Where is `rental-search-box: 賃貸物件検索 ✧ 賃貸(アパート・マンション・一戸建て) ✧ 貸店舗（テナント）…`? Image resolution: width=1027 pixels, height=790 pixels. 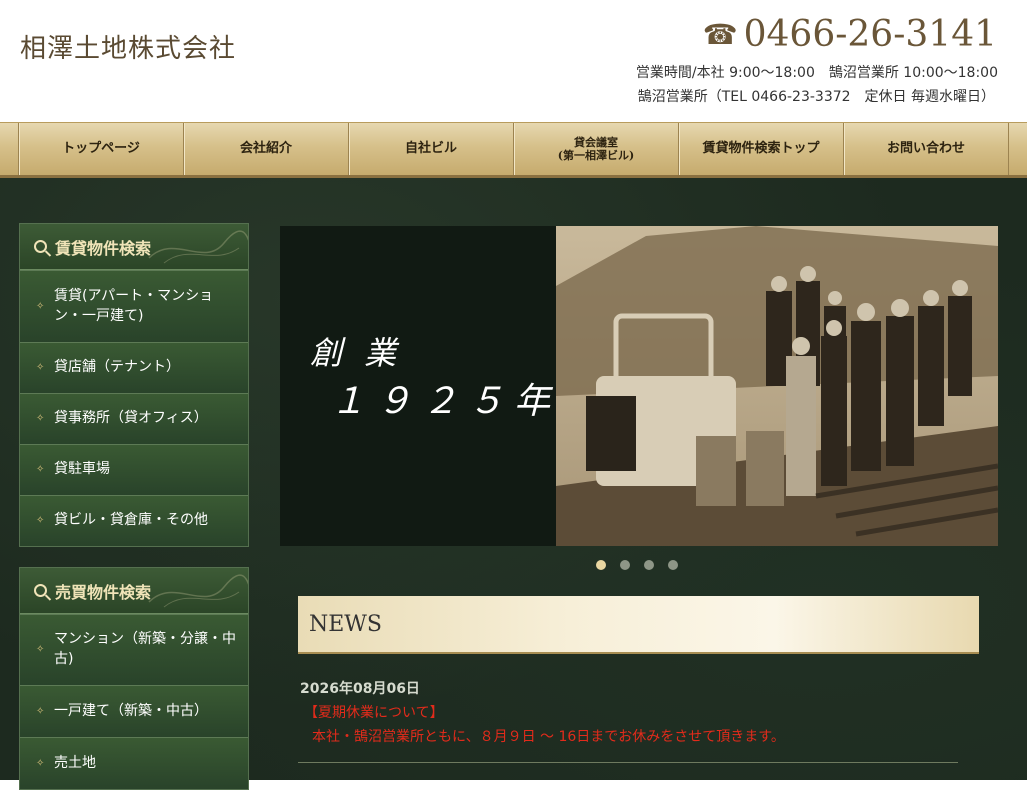
rental-search-box: 賃貸物件検索 ✧ 賃貸(アパート・マンション・一戸建て) ✧ 貸店舗（テナント）… is located at coordinates (134, 385).